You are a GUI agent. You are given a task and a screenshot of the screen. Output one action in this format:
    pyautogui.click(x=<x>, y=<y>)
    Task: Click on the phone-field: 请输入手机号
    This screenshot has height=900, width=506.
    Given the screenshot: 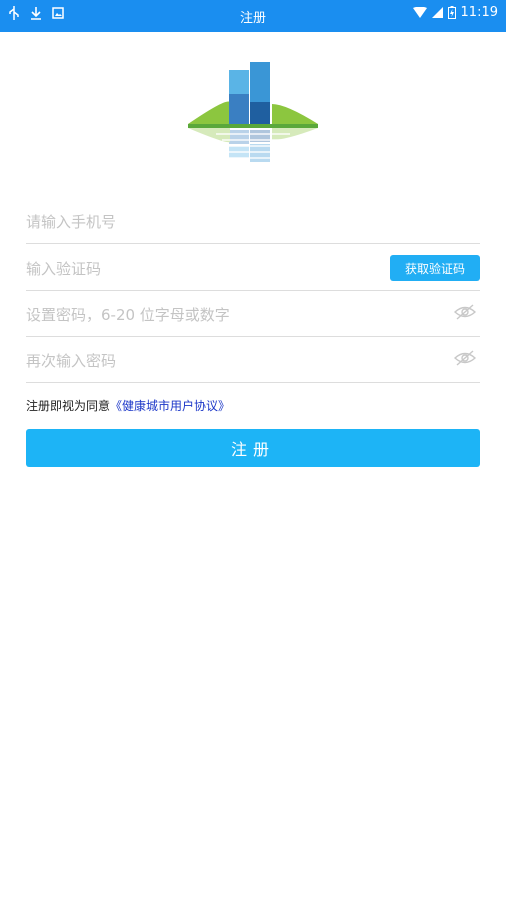 What is the action you would take?
    pyautogui.click(x=253, y=221)
    